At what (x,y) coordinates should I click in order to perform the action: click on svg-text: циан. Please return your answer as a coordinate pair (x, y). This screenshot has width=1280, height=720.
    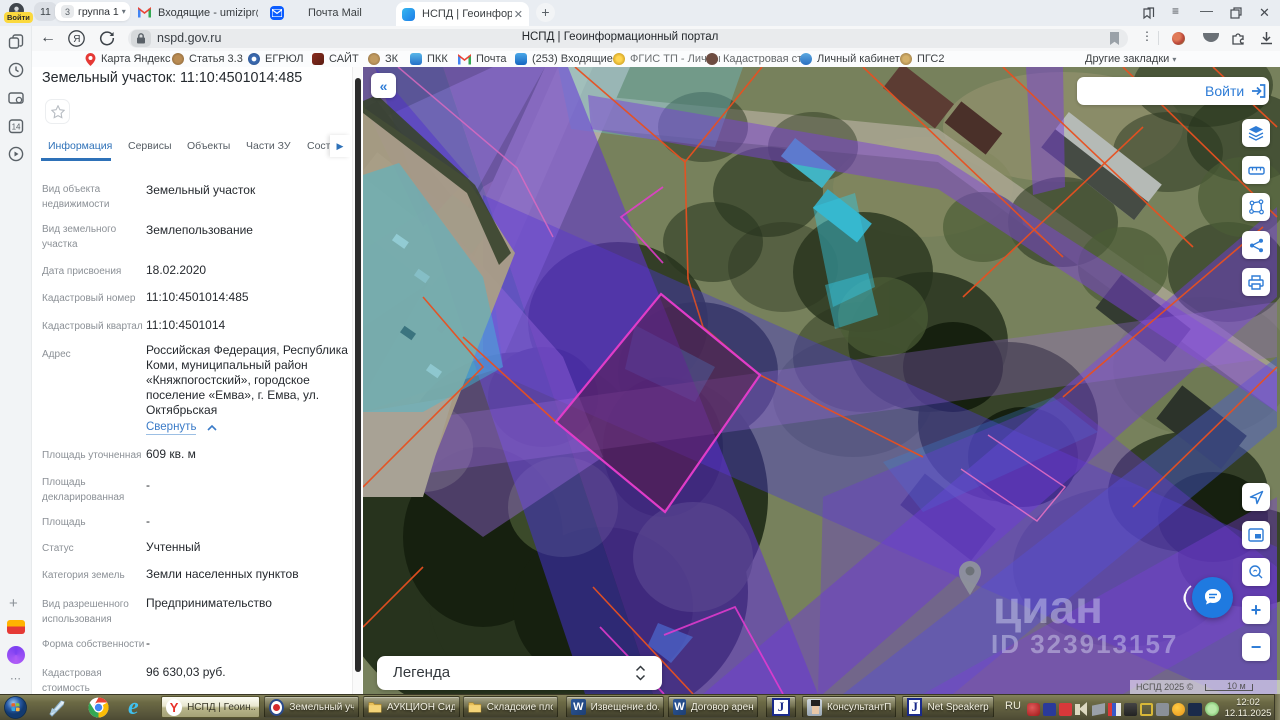
    Looking at the image, I should click on (1048, 607).